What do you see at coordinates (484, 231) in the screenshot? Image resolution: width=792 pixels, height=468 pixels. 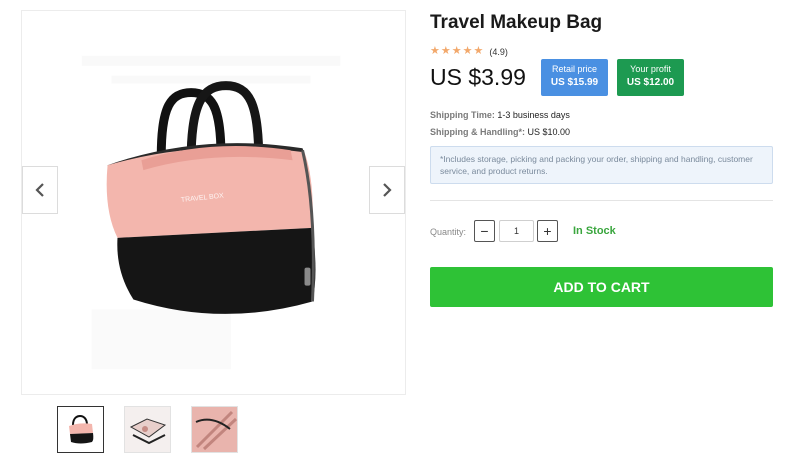 I see `quantity-decrease-button: −` at bounding box center [484, 231].